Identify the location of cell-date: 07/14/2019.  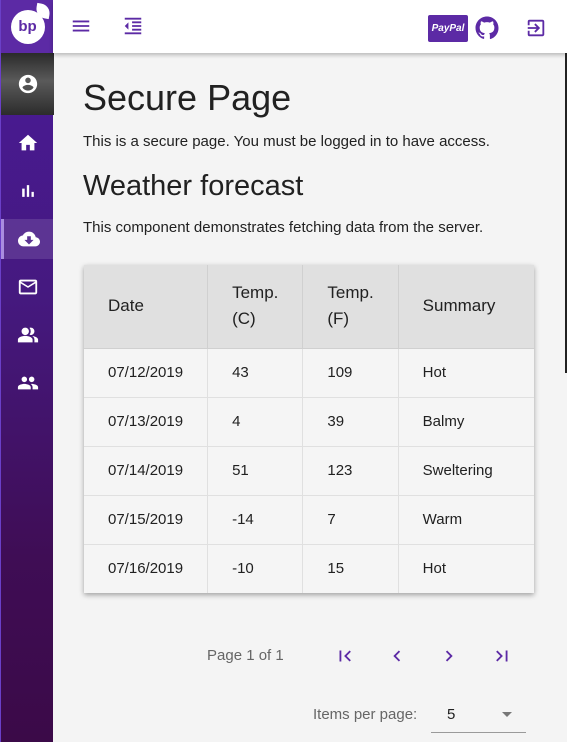
(146, 471).